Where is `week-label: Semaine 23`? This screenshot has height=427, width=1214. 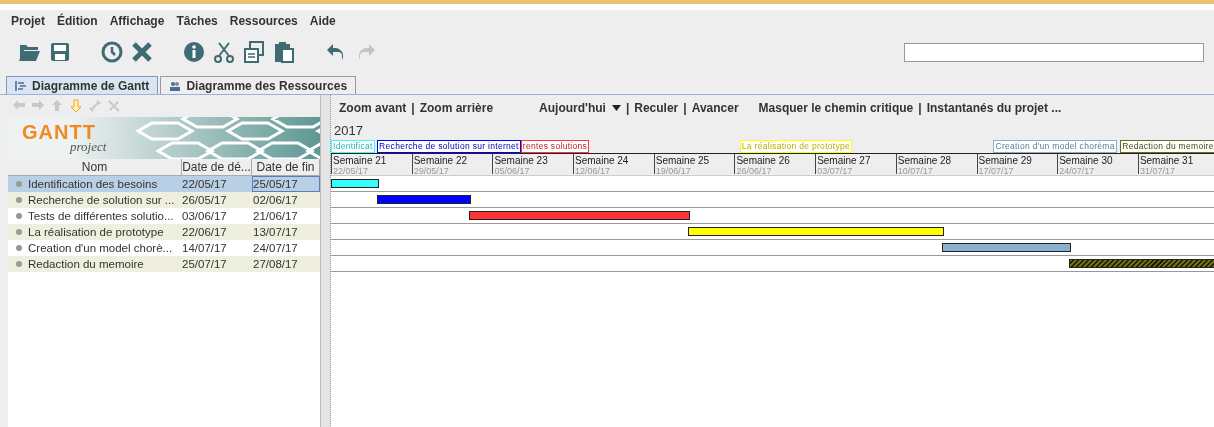
week-label: Semaine 23 is located at coordinates (521, 161).